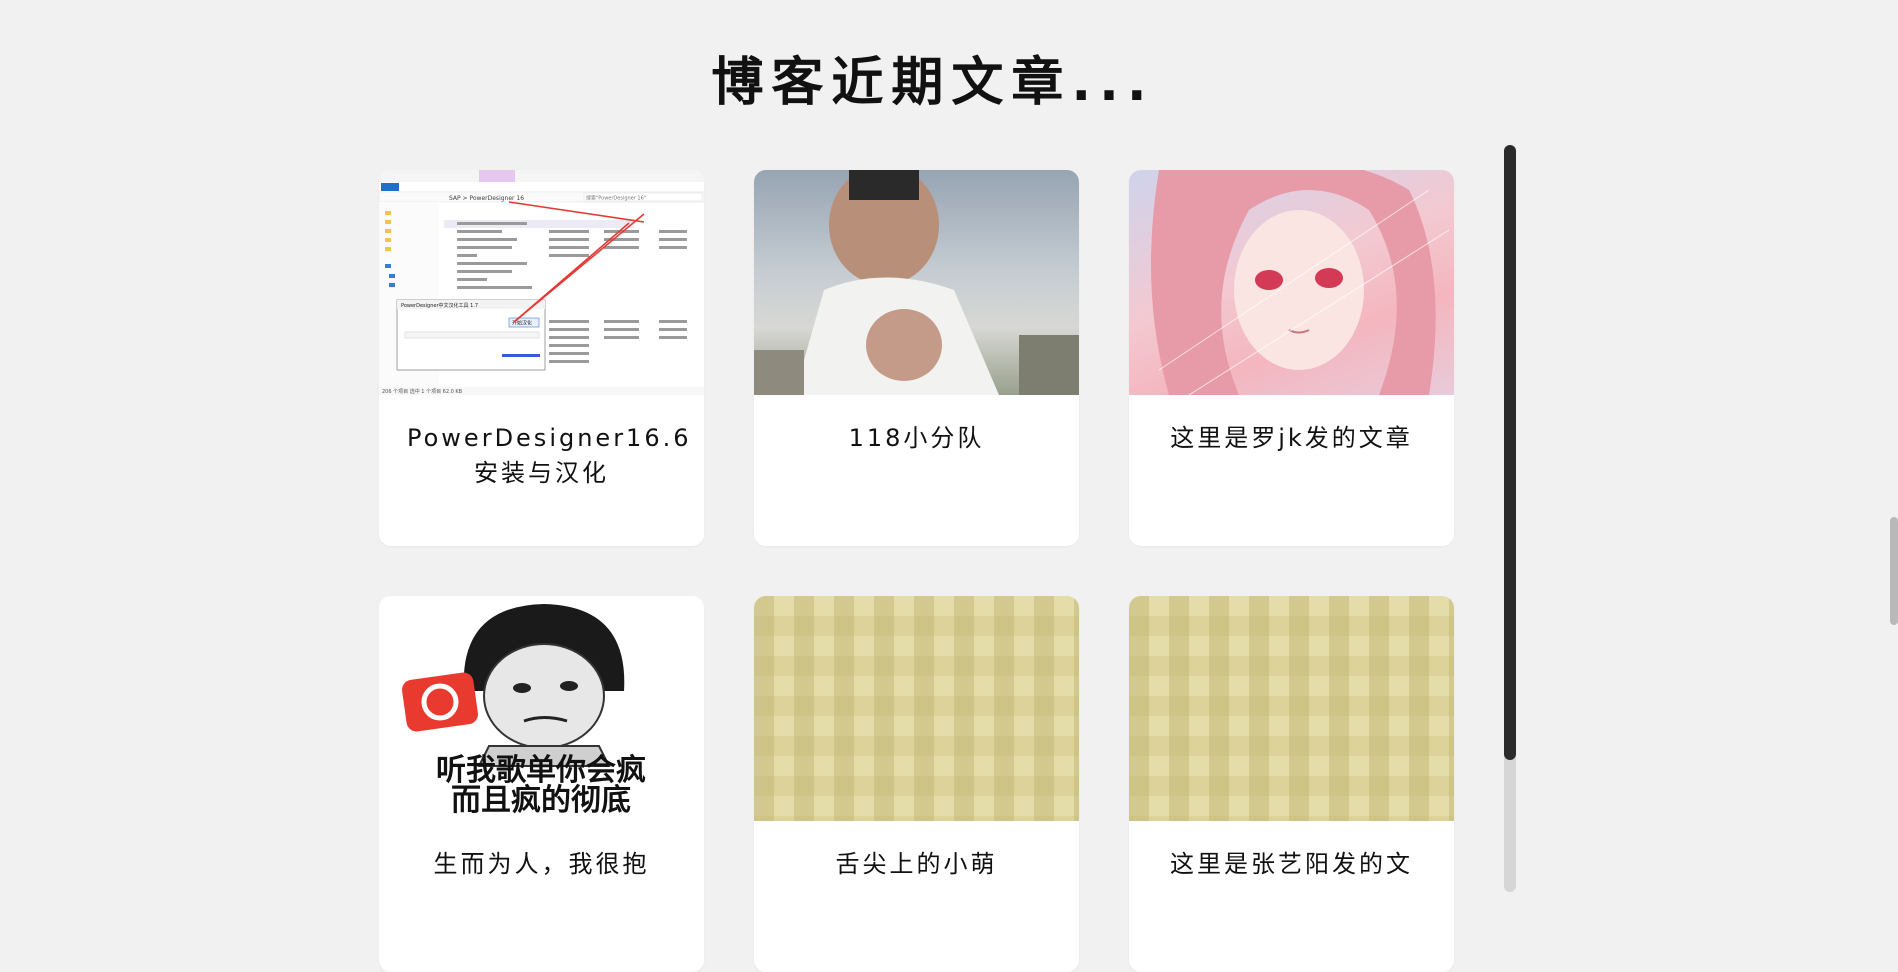  Describe the element at coordinates (616, 198) in the screenshot. I see `screenshot-search: 搜索"PowerDesigner 16"` at that location.